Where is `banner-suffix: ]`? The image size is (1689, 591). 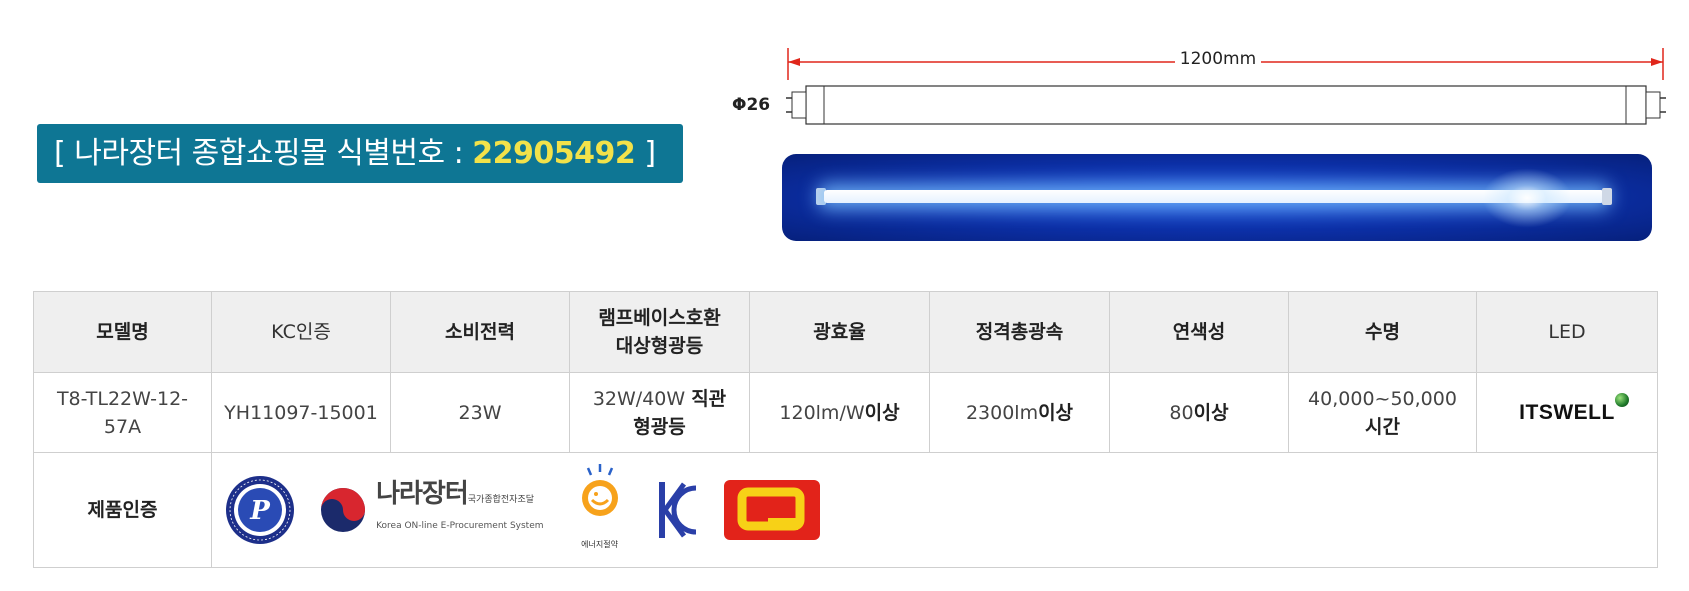 banner-suffix: ] is located at coordinates (645, 153).